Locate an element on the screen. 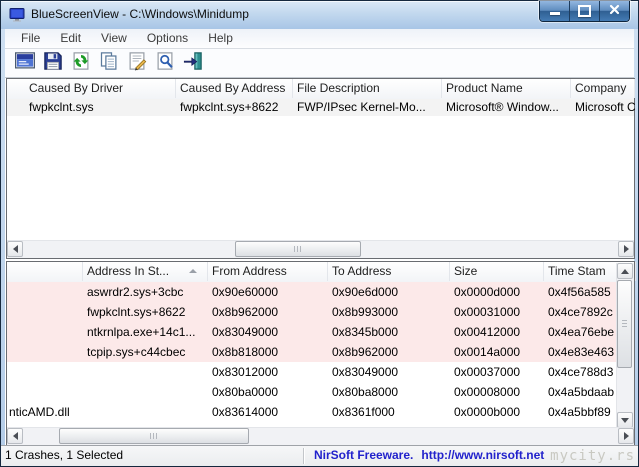  column-header-size: Size is located at coordinates (497, 271).